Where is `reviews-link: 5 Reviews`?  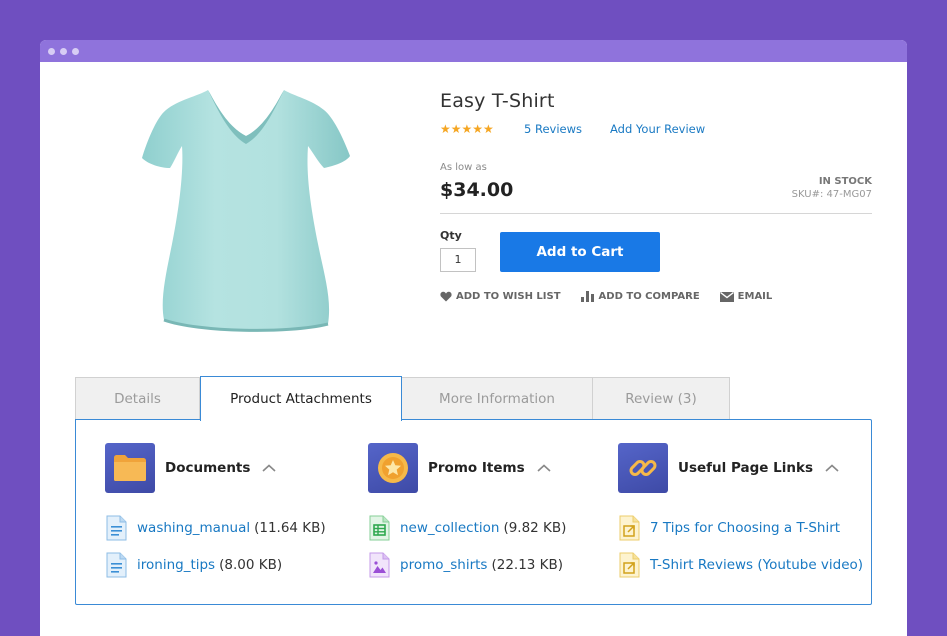
reviews-link: 5 Reviews is located at coordinates (567, 129).